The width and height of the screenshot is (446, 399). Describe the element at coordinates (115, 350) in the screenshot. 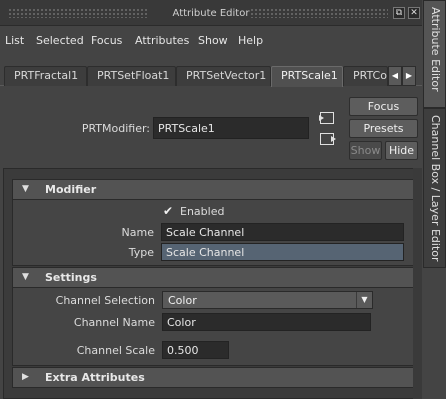

I see `channel-scale-label: Channel Scale` at that location.